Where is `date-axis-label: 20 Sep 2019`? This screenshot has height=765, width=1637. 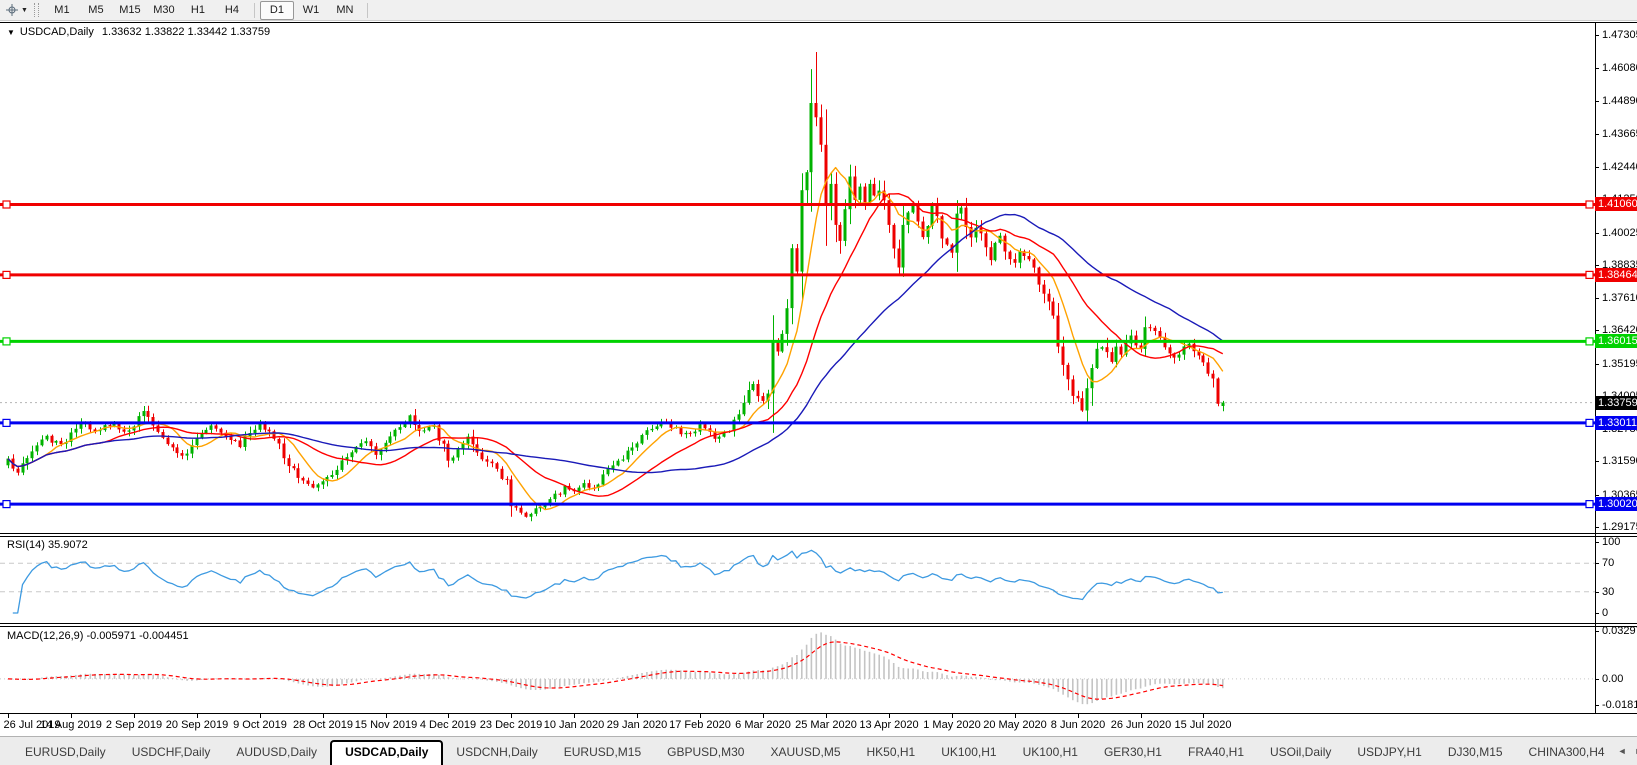
date-axis-label: 20 Sep 2019 is located at coordinates (197, 725).